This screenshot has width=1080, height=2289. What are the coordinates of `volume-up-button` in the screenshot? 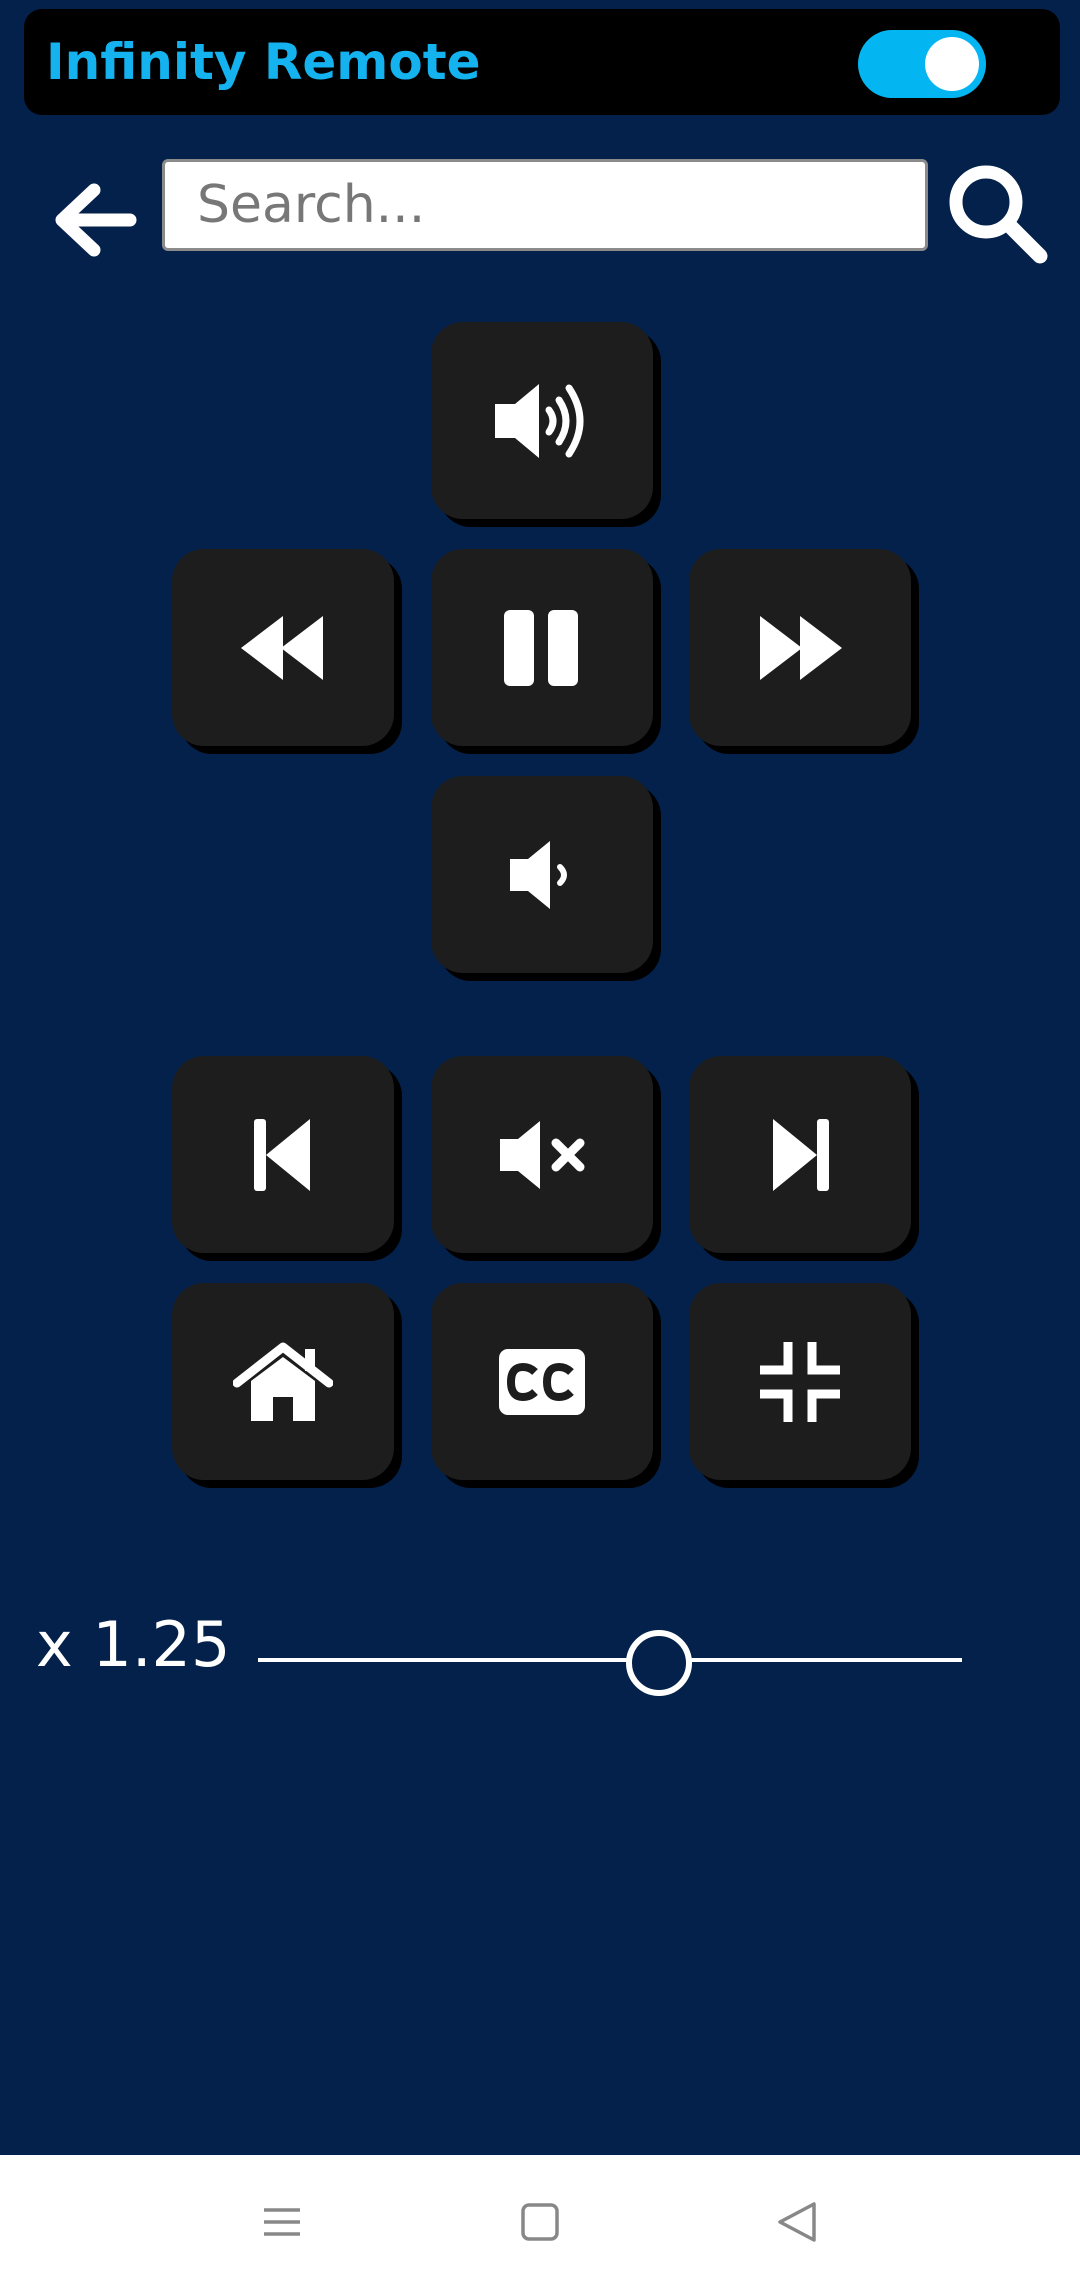 It's located at (542, 420).